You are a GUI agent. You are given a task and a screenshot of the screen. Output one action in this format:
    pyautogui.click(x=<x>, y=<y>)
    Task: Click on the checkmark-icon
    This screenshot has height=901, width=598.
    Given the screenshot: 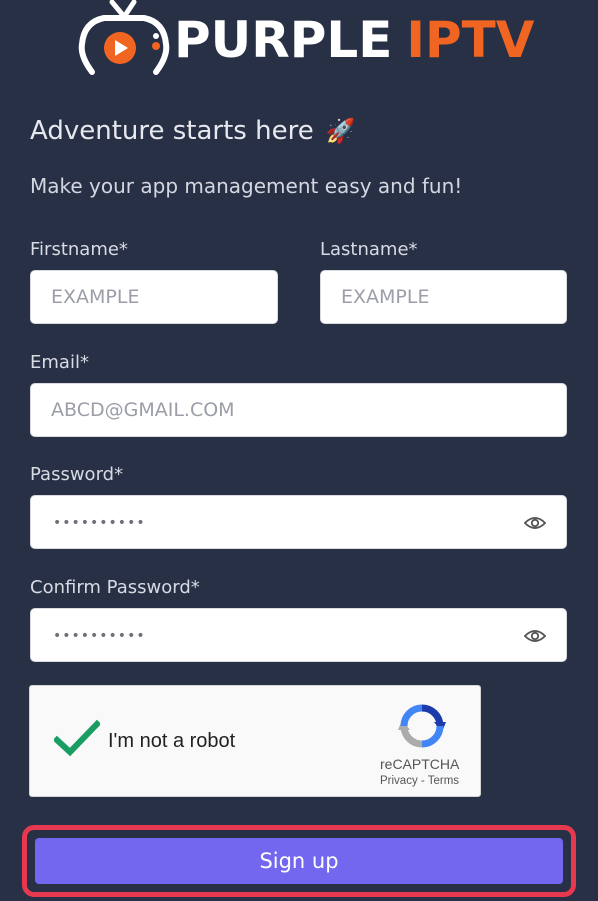 What is the action you would take?
    pyautogui.click(x=77, y=738)
    